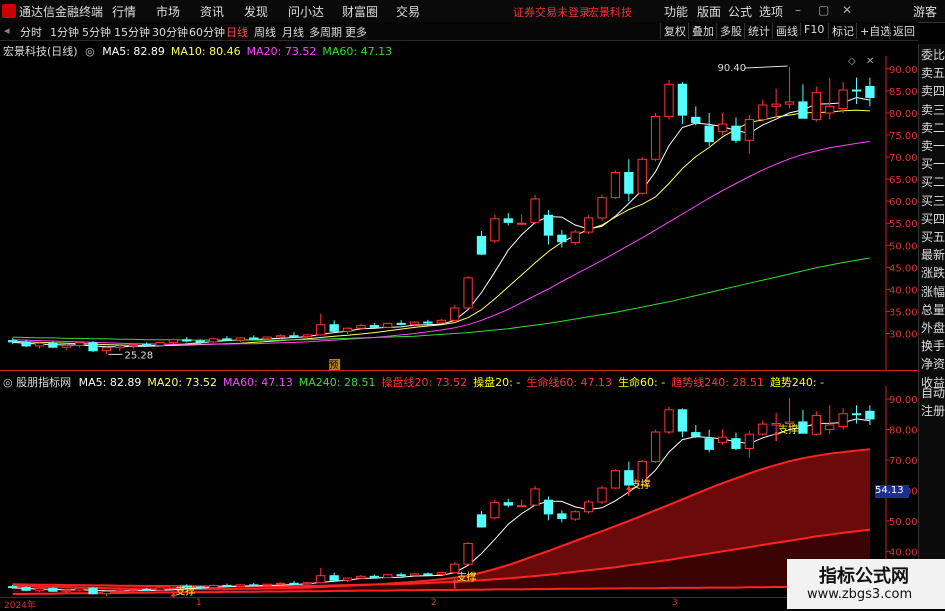 Image resolution: width=945 pixels, height=611 pixels. I want to click on sidebar-item-1: 卖五, so click(933, 72).